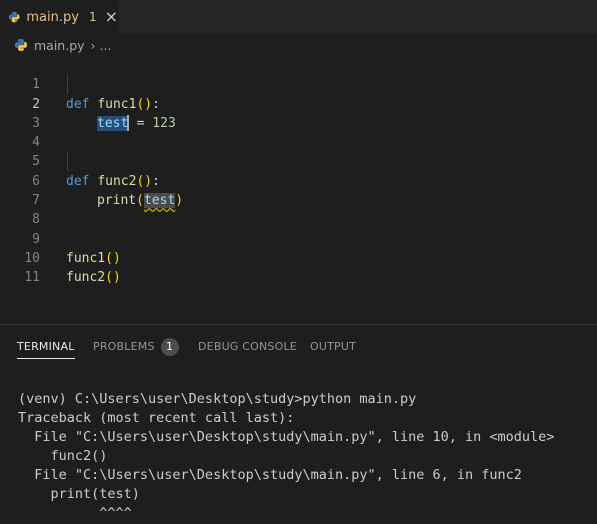  What do you see at coordinates (298, 132) in the screenshot?
I see `code-line-4: 4` at bounding box center [298, 132].